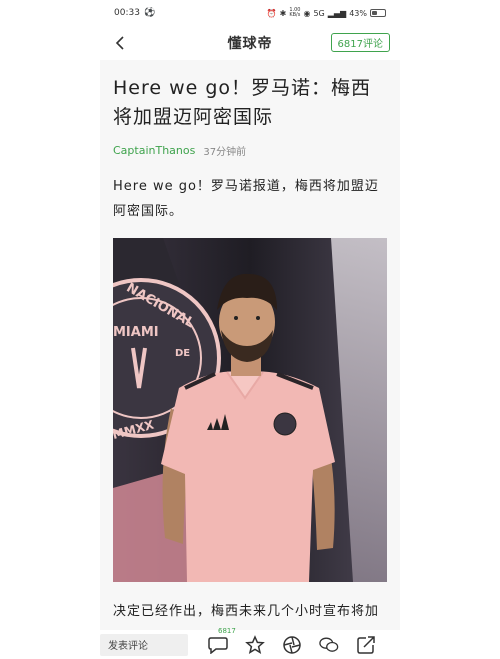 The image size is (500, 659). What do you see at coordinates (285, 424) in the screenshot?
I see `jersey-crest-icon` at bounding box center [285, 424].